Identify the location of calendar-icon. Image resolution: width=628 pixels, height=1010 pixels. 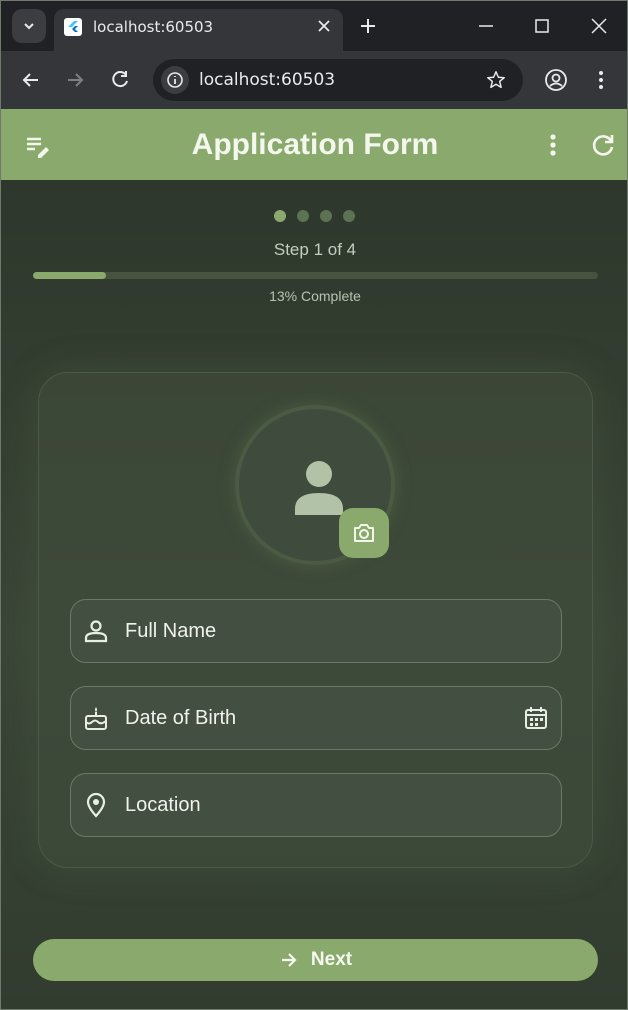
(536, 718).